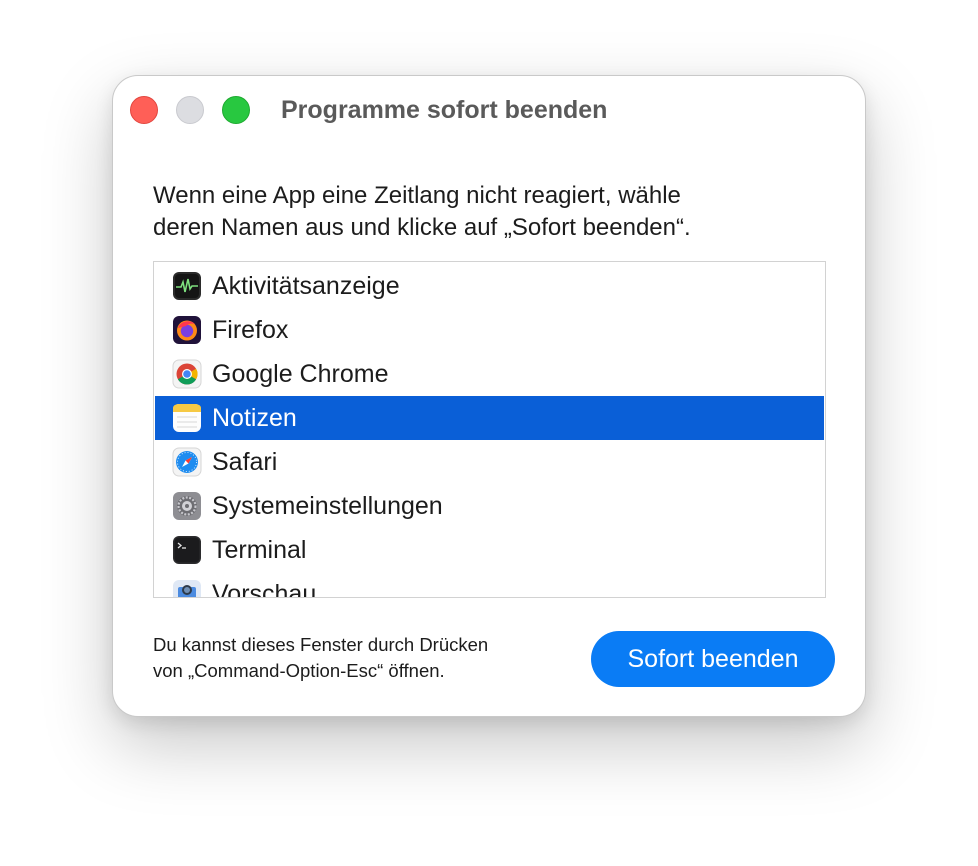 Image resolution: width=978 pixels, height=866 pixels. Describe the element at coordinates (327, 505) in the screenshot. I see `app-label: Systemeinstellungen` at that location.